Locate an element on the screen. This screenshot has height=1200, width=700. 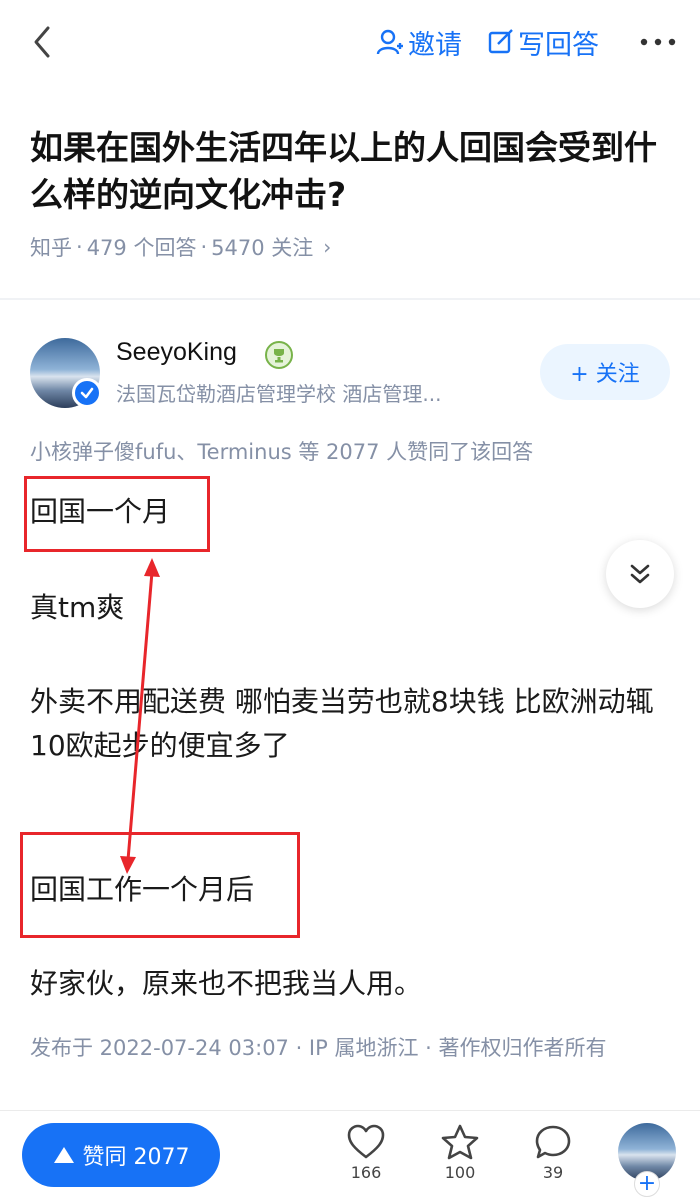
bottom-action-bar: 赞同 2077 166 100 39 + is located at coordinates (350, 1155).